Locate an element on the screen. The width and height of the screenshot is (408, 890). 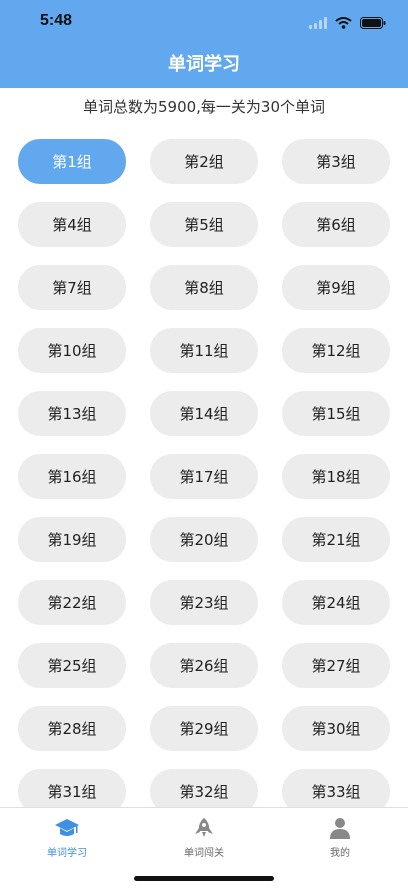
group-button: 第28组 is located at coordinates (72, 728).